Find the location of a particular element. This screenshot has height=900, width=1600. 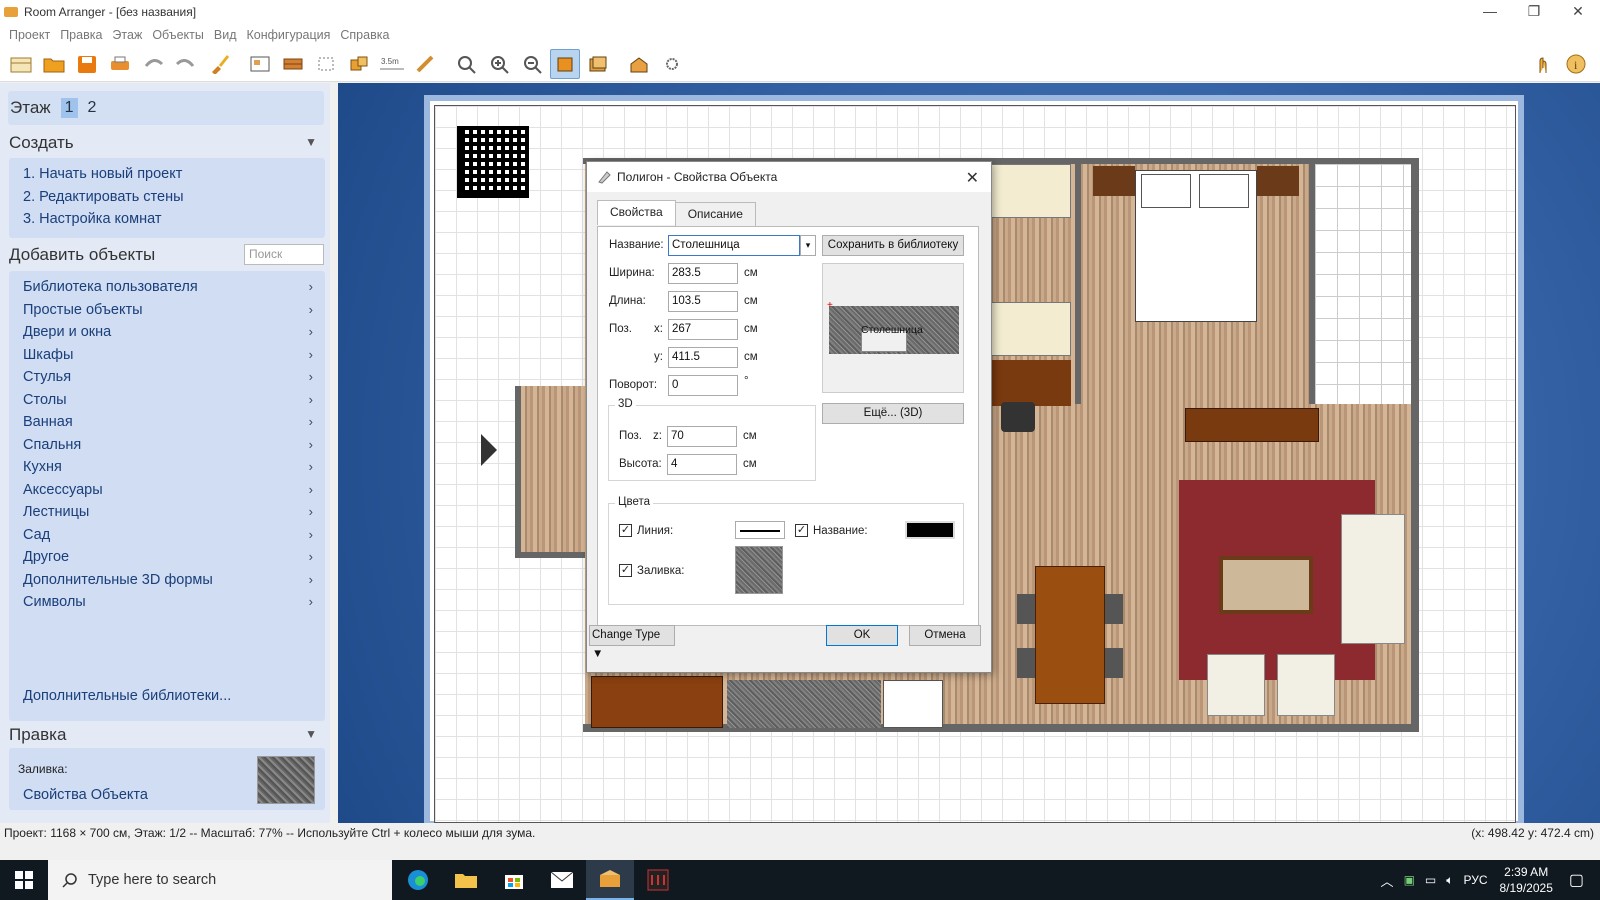

draw-button is located at coordinates (425, 64).